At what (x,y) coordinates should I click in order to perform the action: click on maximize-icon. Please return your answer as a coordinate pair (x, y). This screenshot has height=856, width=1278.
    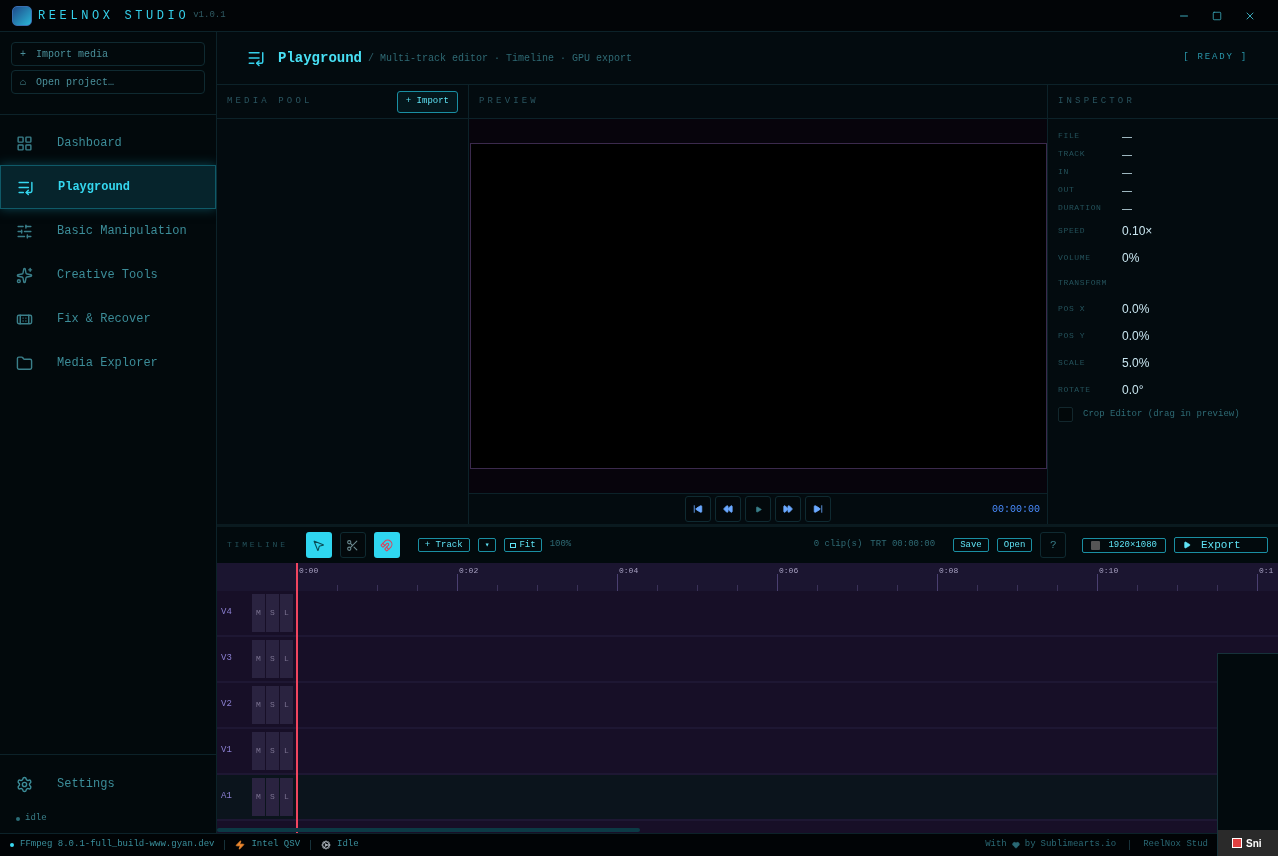
    Looking at the image, I should click on (1217, 15).